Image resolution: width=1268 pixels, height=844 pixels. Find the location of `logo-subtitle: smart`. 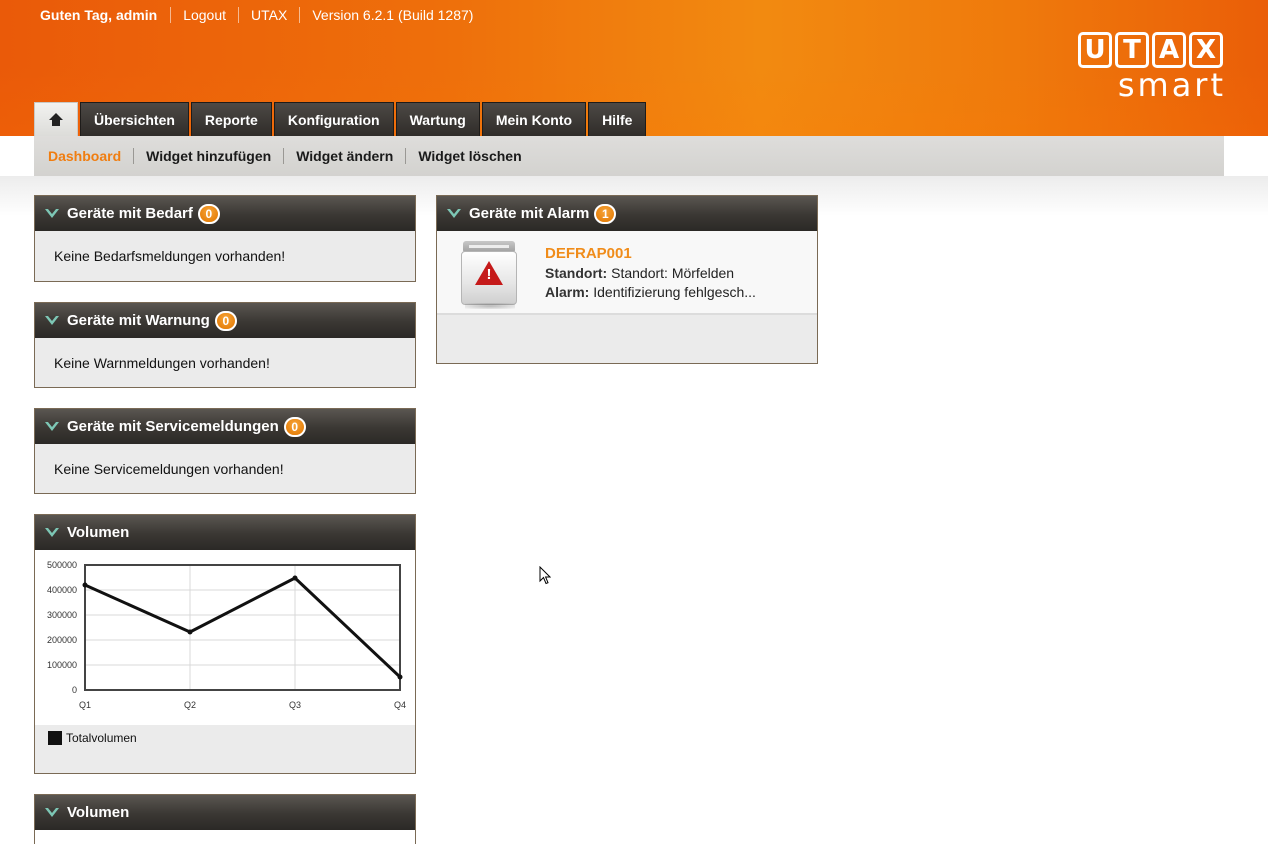

logo-subtitle: smart is located at coordinates (1171, 85).